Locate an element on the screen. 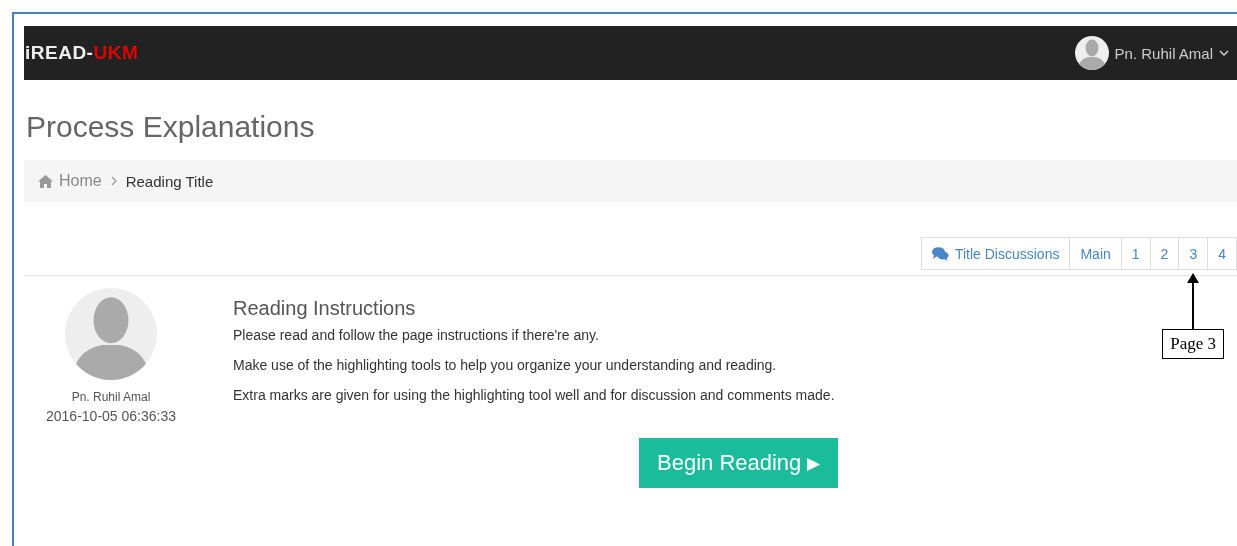 This screenshot has width=1237, height=546. page-tab: 4 is located at coordinates (1222, 253).